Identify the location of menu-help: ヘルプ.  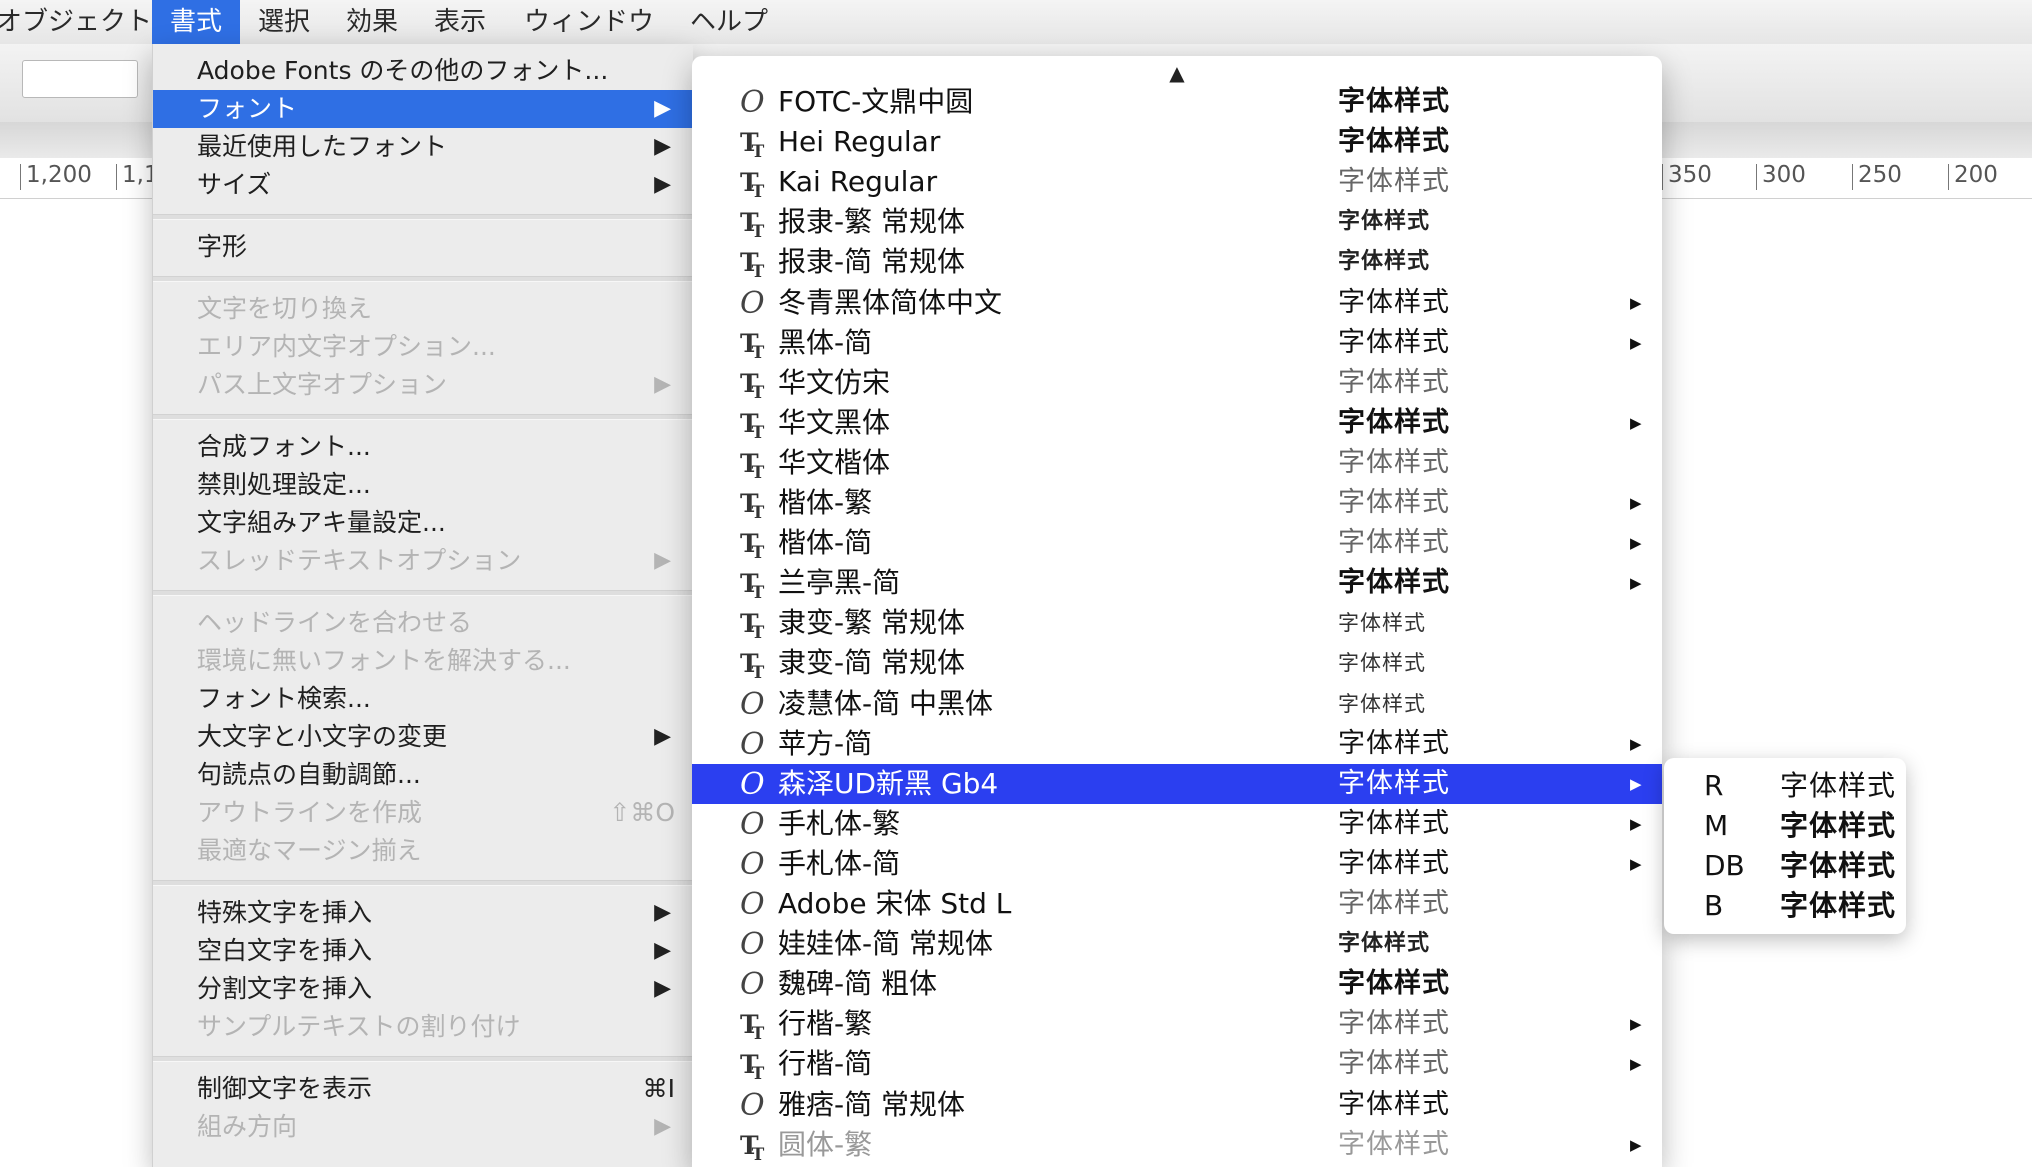
(729, 22).